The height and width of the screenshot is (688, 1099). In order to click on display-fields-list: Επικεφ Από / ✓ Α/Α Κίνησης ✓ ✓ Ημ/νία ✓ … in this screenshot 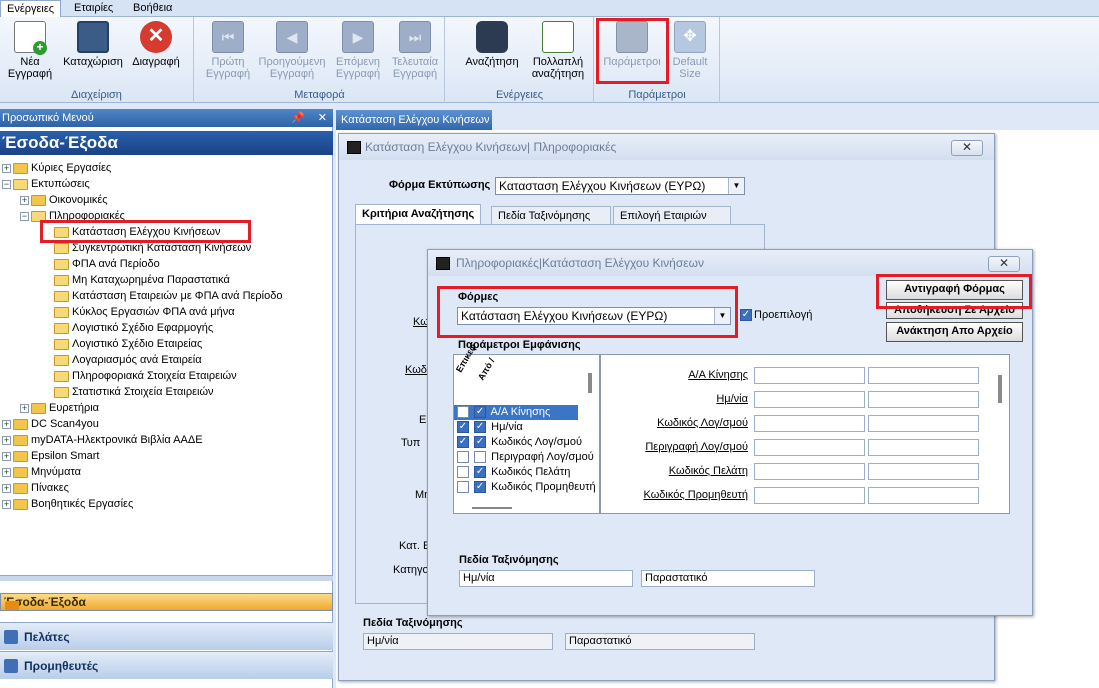, I will do `click(526, 428)`.